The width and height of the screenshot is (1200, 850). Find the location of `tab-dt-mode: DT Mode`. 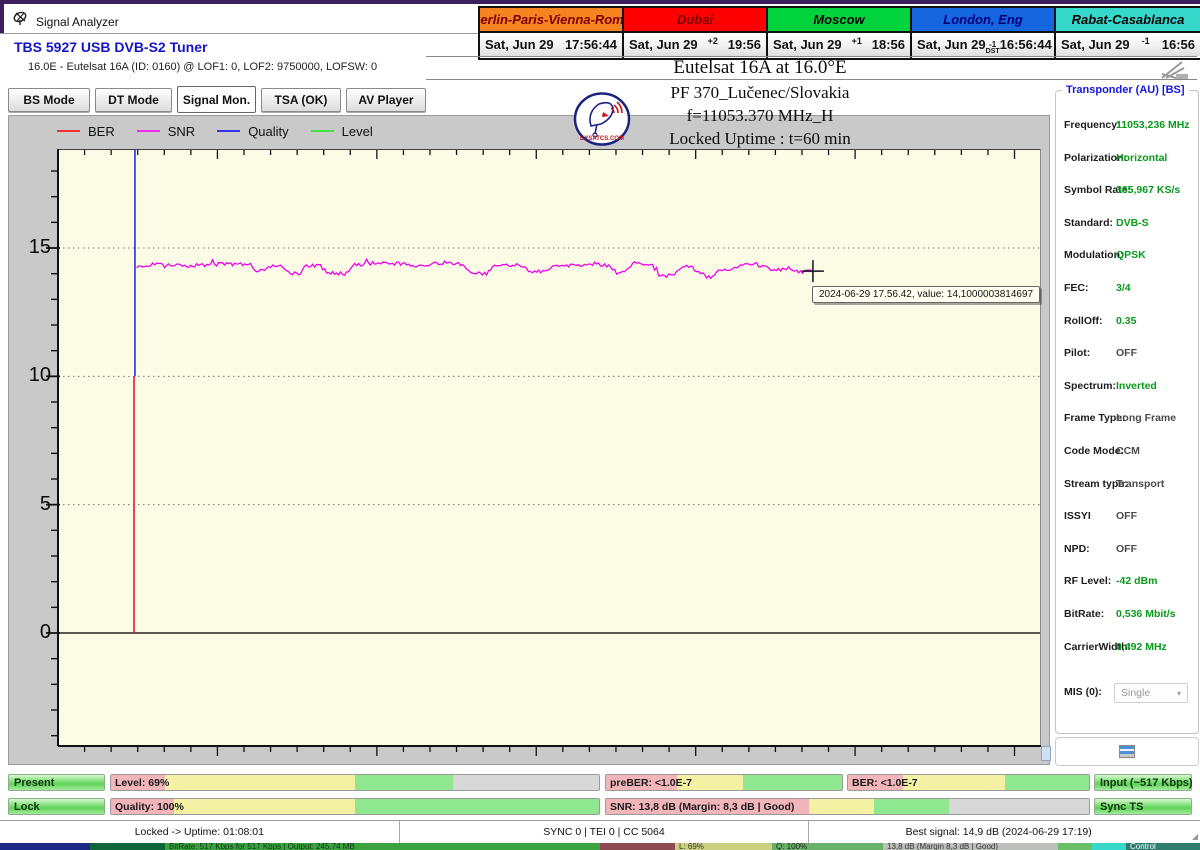

tab-dt-mode: DT Mode is located at coordinates (133, 100).